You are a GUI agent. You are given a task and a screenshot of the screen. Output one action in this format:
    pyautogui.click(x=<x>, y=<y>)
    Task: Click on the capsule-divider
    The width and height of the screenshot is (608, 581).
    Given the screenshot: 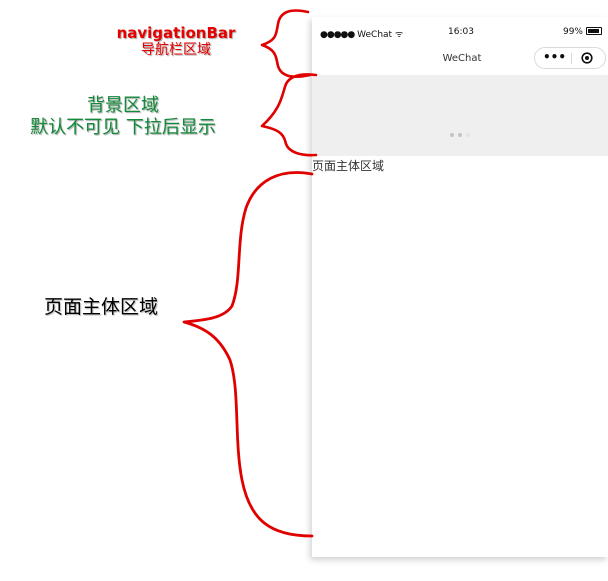 What is the action you would take?
    pyautogui.click(x=571, y=58)
    